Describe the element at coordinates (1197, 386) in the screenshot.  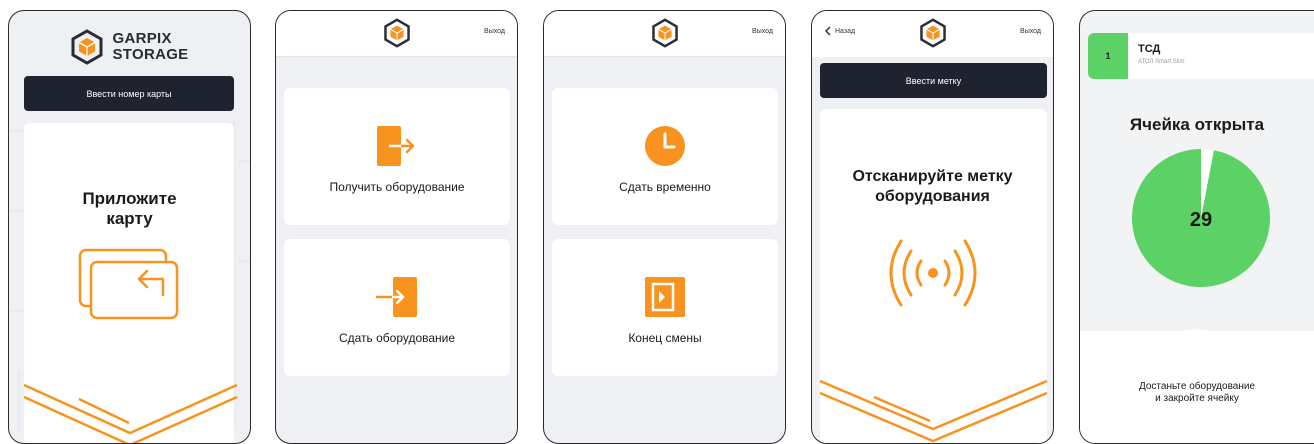
I see `instruction-line-1: Достаньте оборудование` at that location.